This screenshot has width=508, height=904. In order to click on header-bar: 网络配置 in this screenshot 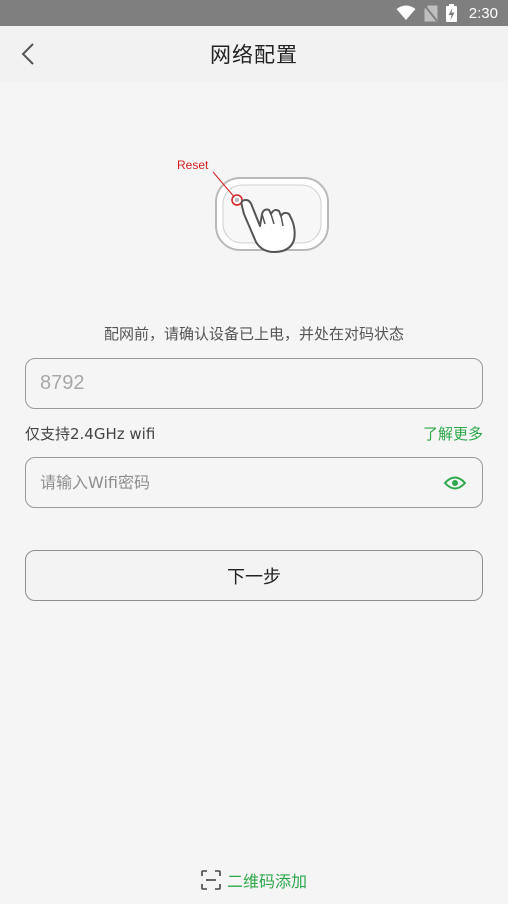, I will do `click(254, 54)`.